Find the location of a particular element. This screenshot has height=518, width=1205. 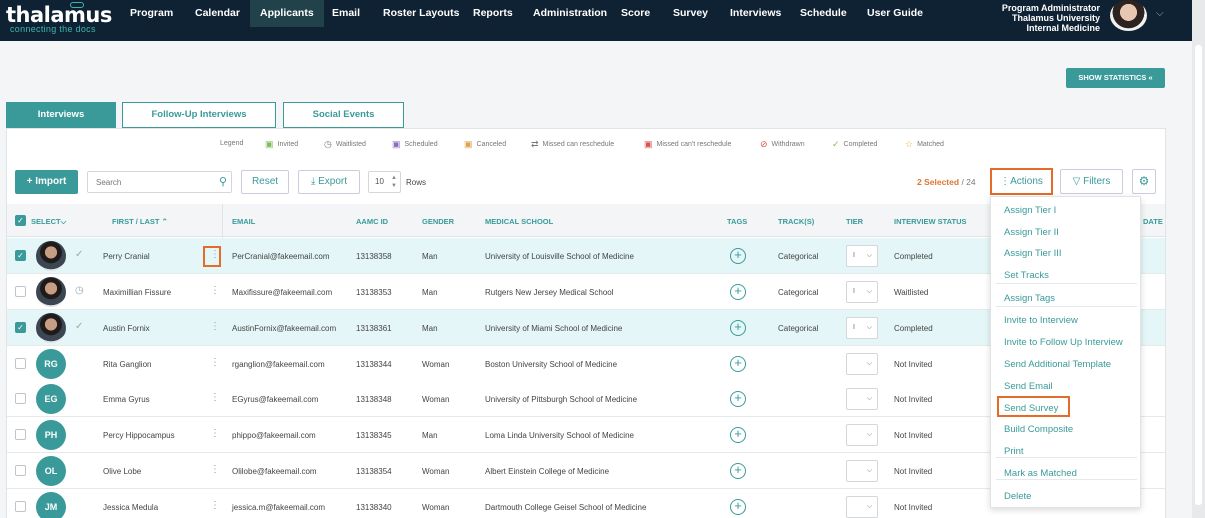

settings-button: ⚙ is located at coordinates (1144, 181).